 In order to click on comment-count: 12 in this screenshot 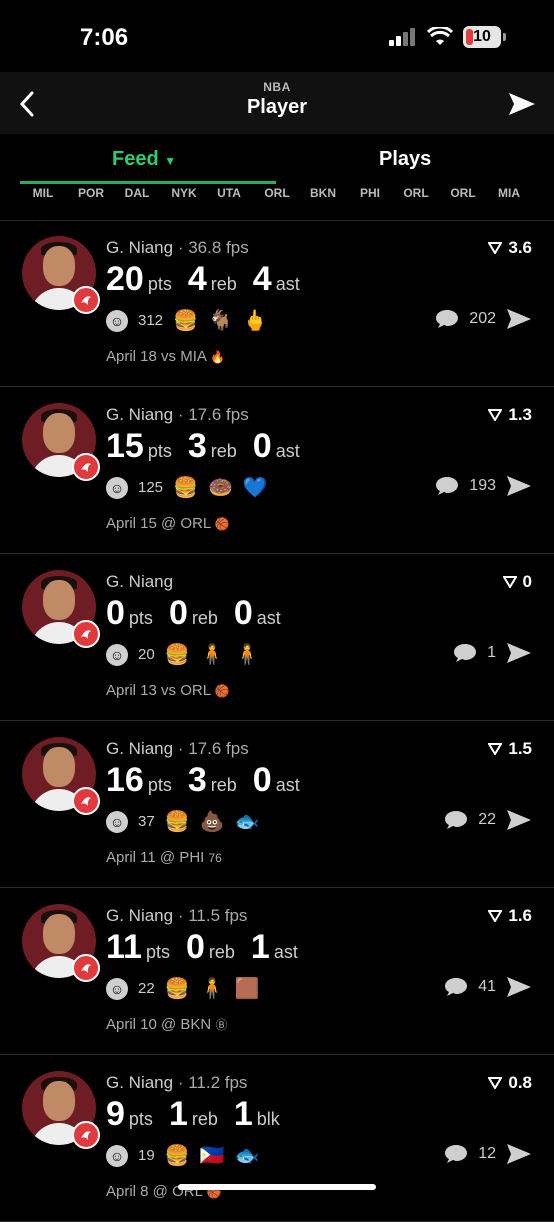, I will do `click(487, 1153)`.